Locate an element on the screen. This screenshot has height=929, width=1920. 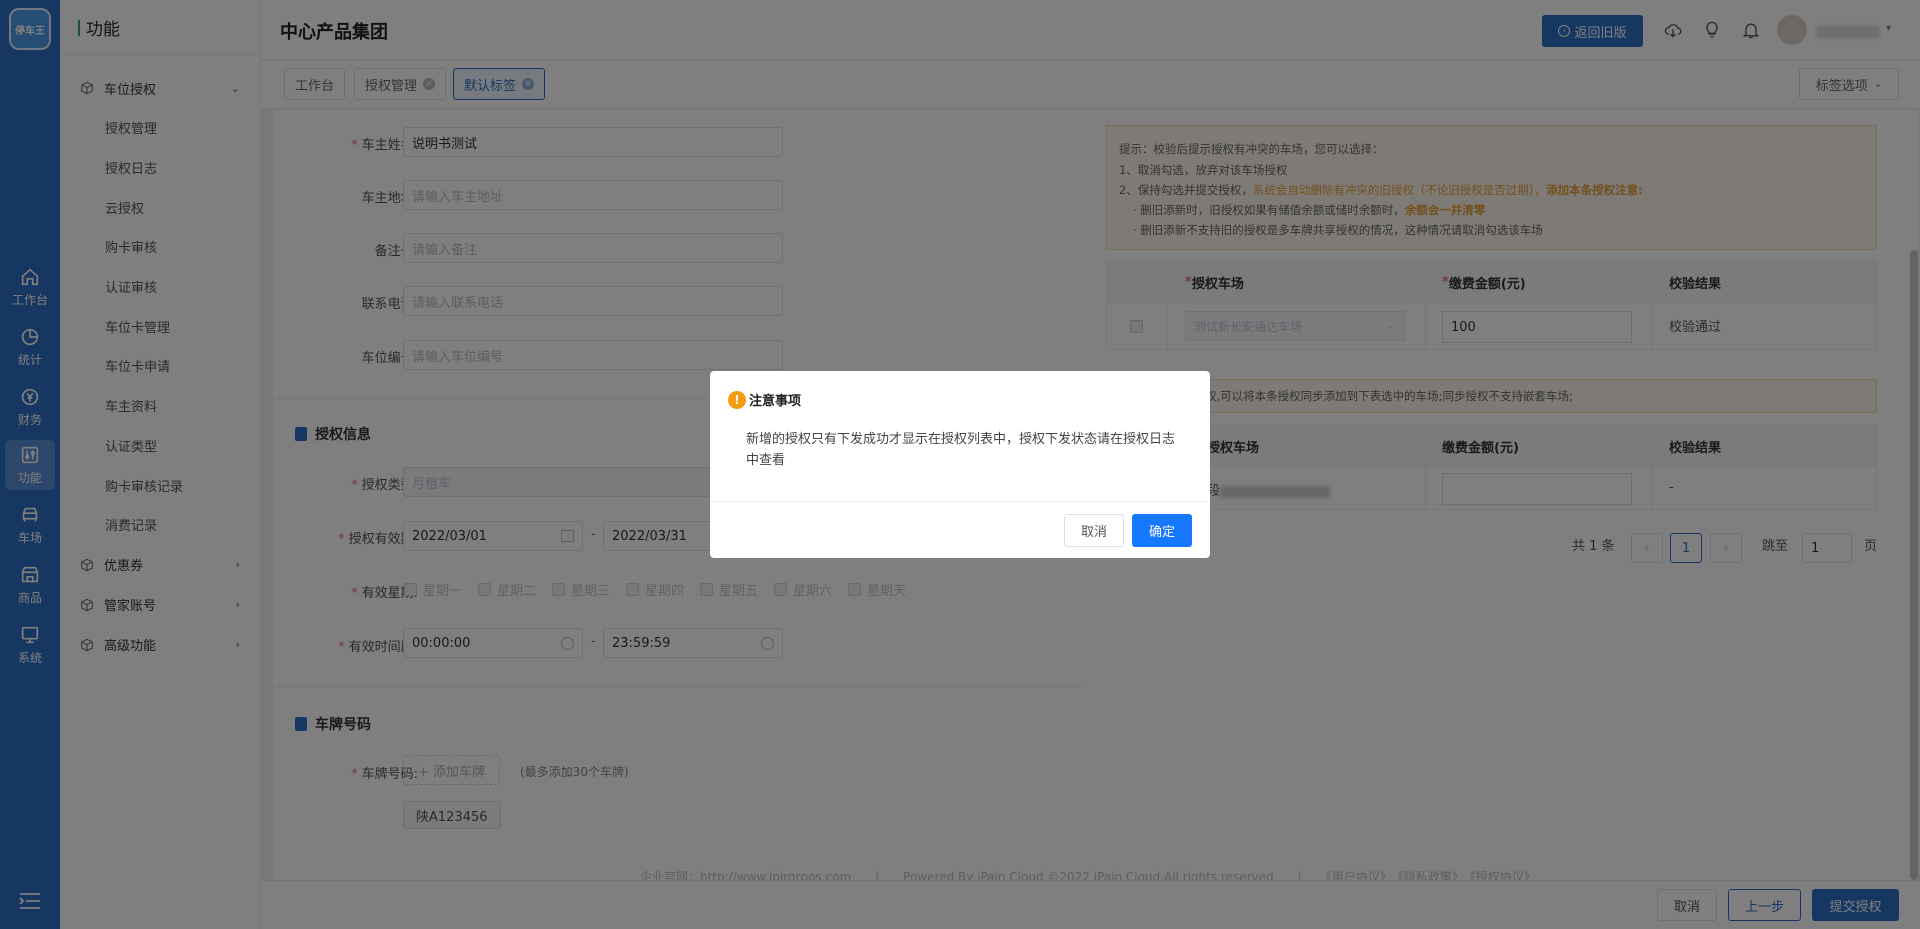
dialog-body: 新增的授权只有下发成功才显示在授权列表中，授权下发状态请在授权日志中查看 is located at coordinates (961, 450).